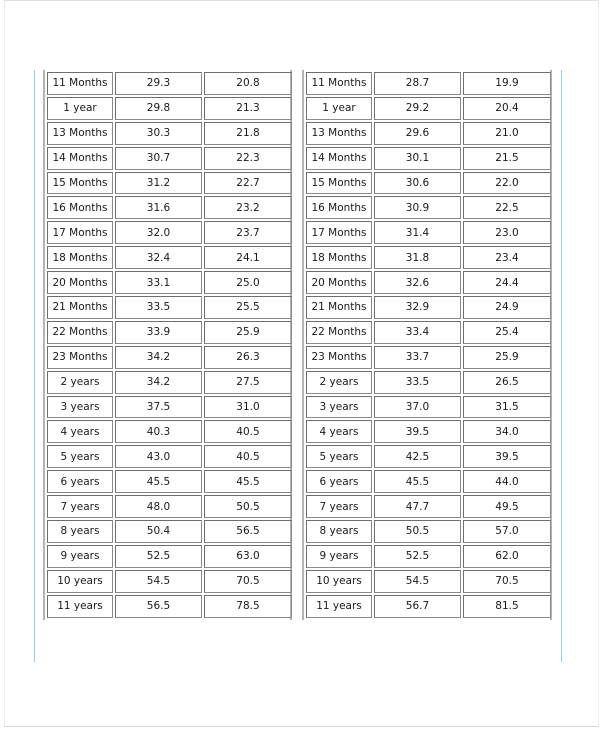  I want to click on table-row: 9 years 52.5 63.0, so click(169, 556).